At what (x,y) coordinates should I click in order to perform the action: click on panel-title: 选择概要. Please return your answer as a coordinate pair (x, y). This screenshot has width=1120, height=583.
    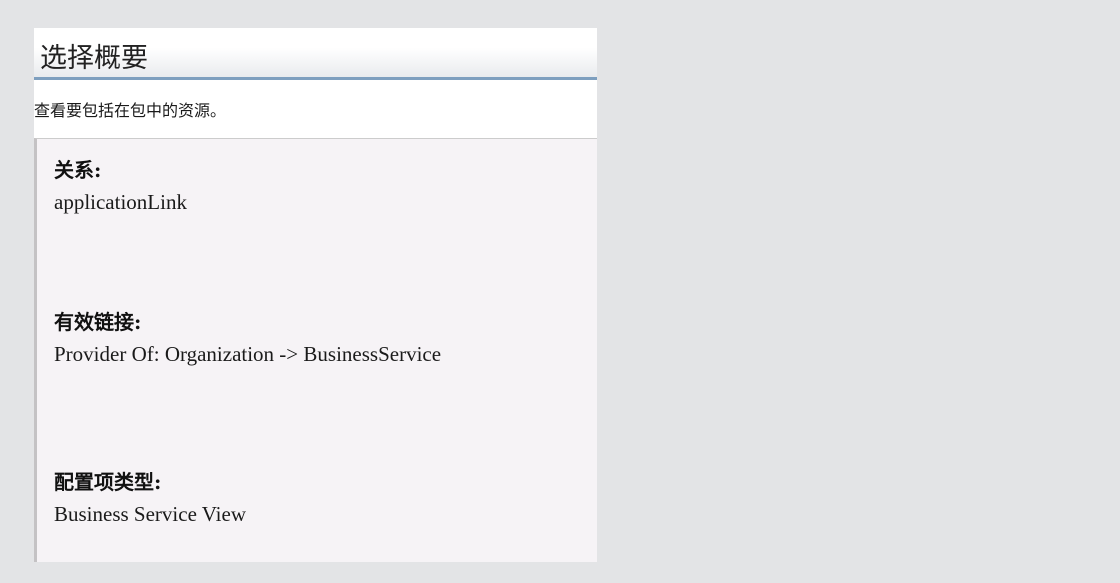
    Looking at the image, I should click on (94, 58).